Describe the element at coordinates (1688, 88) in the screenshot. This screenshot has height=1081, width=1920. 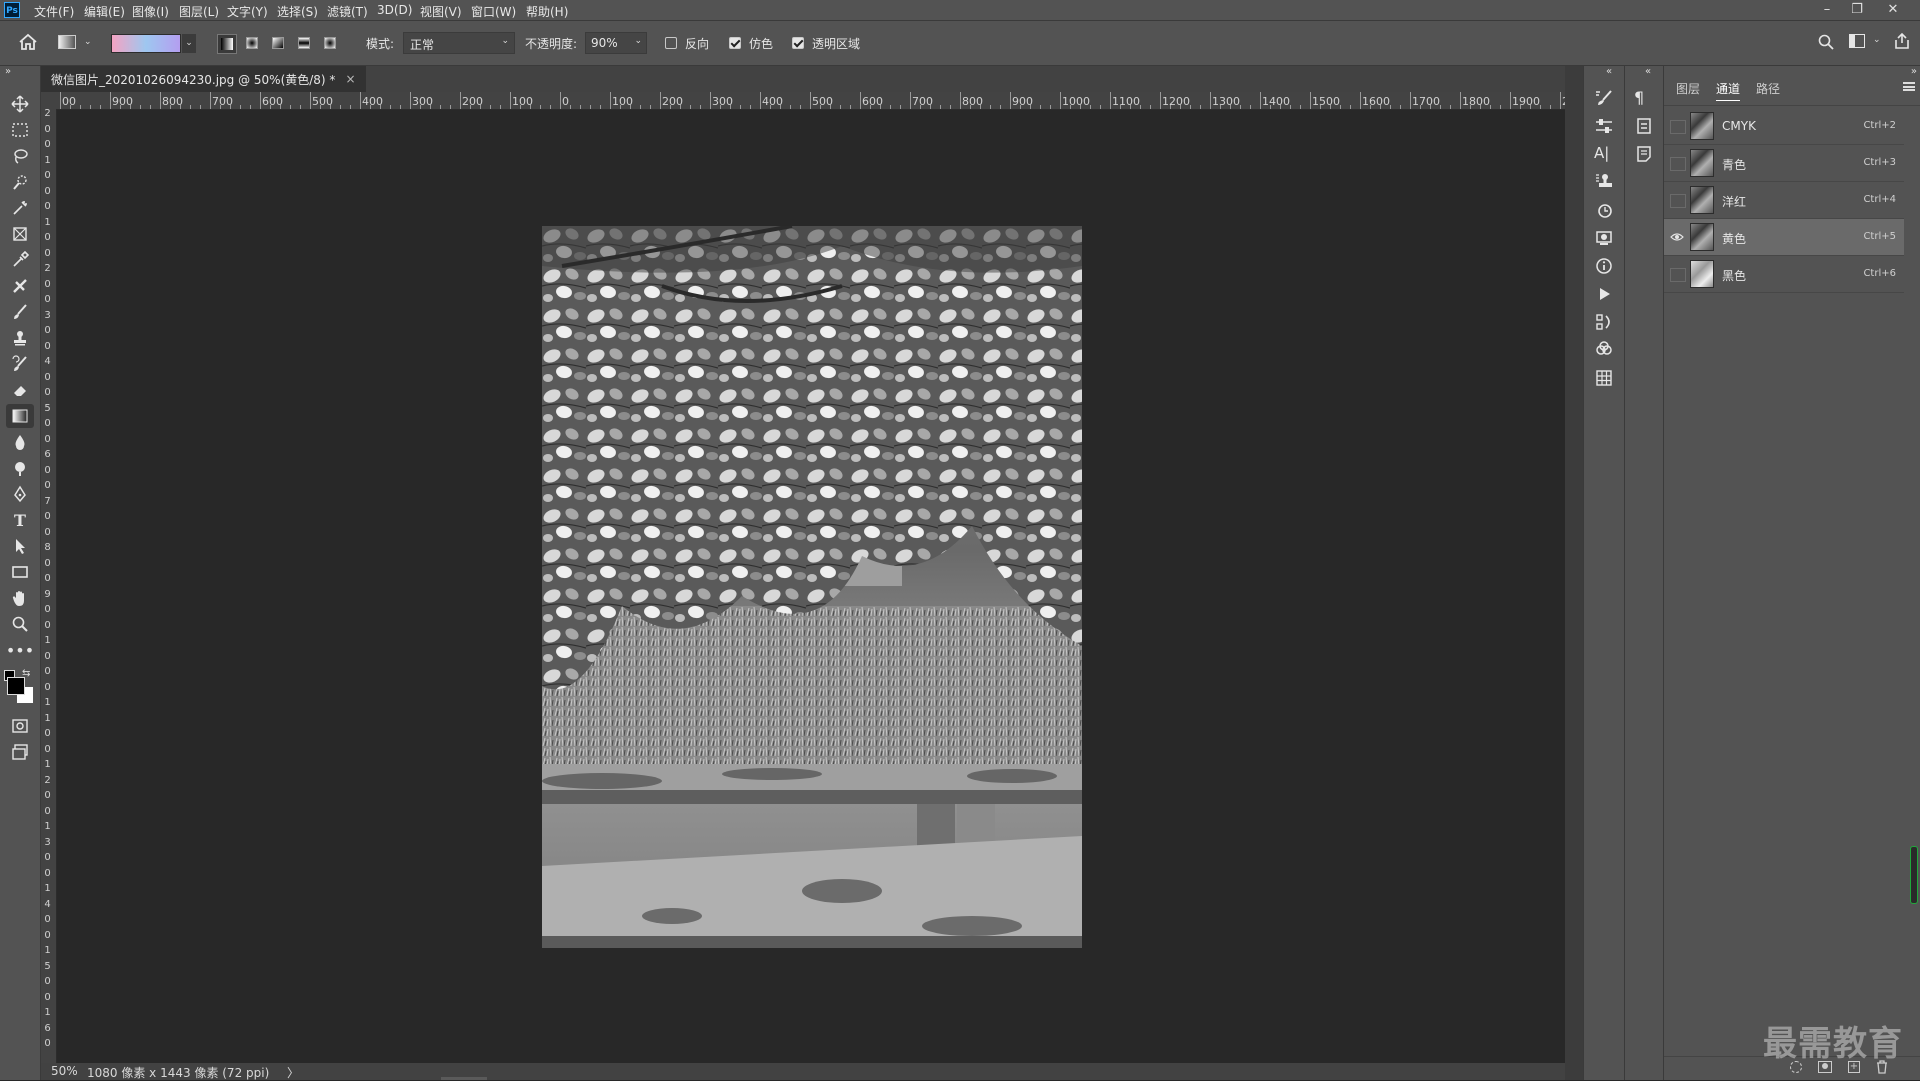
I see `tab-layers: 图层` at that location.